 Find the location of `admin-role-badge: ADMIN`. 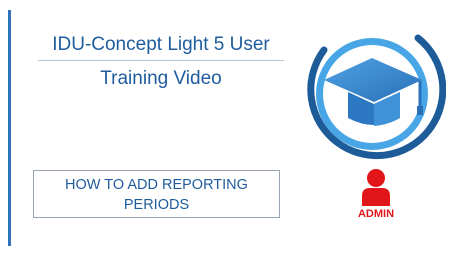

admin-role-badge: ADMIN is located at coordinates (376, 198).